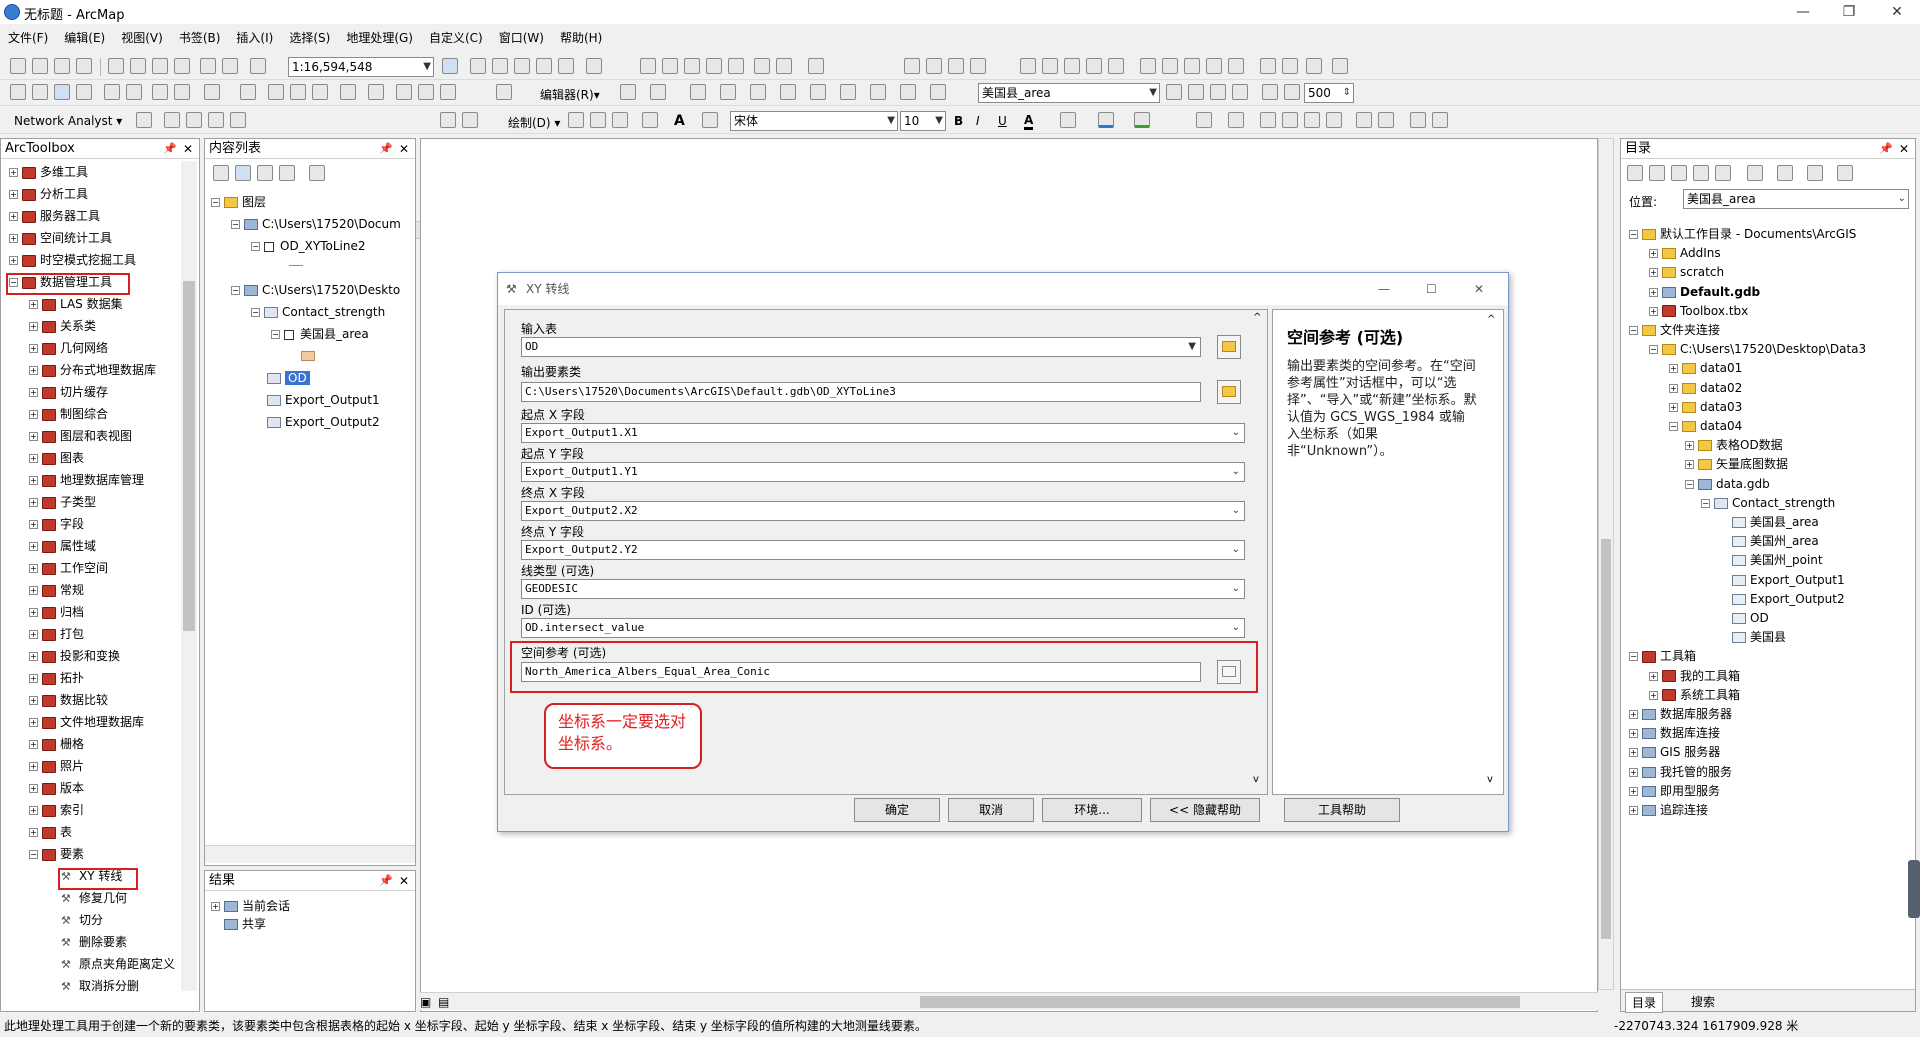  I want to click on scrollbar-thumb, so click(1220, 1002).